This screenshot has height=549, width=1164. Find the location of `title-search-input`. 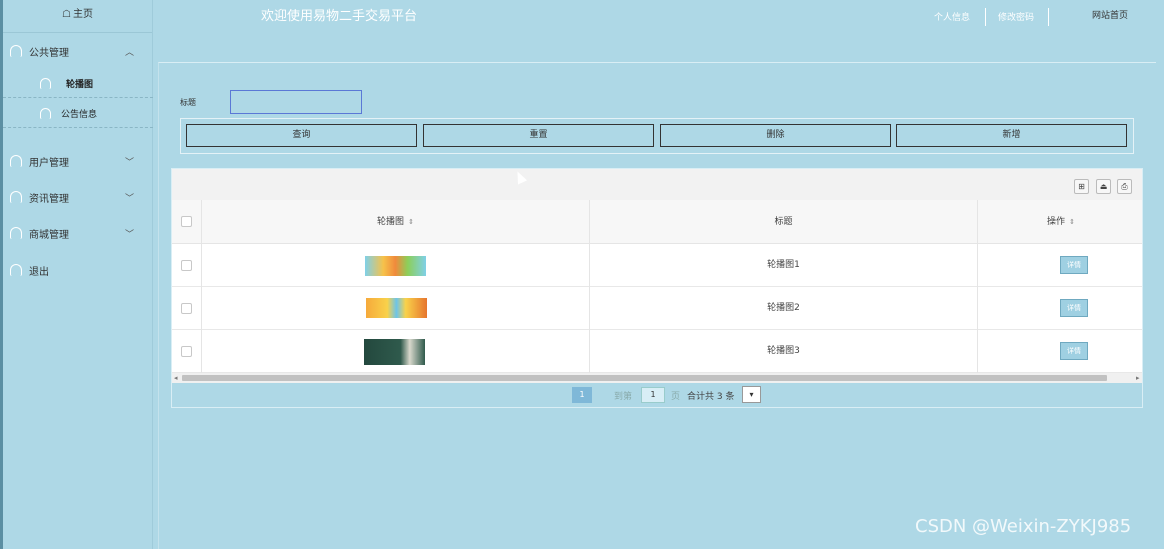

title-search-input is located at coordinates (296, 102).